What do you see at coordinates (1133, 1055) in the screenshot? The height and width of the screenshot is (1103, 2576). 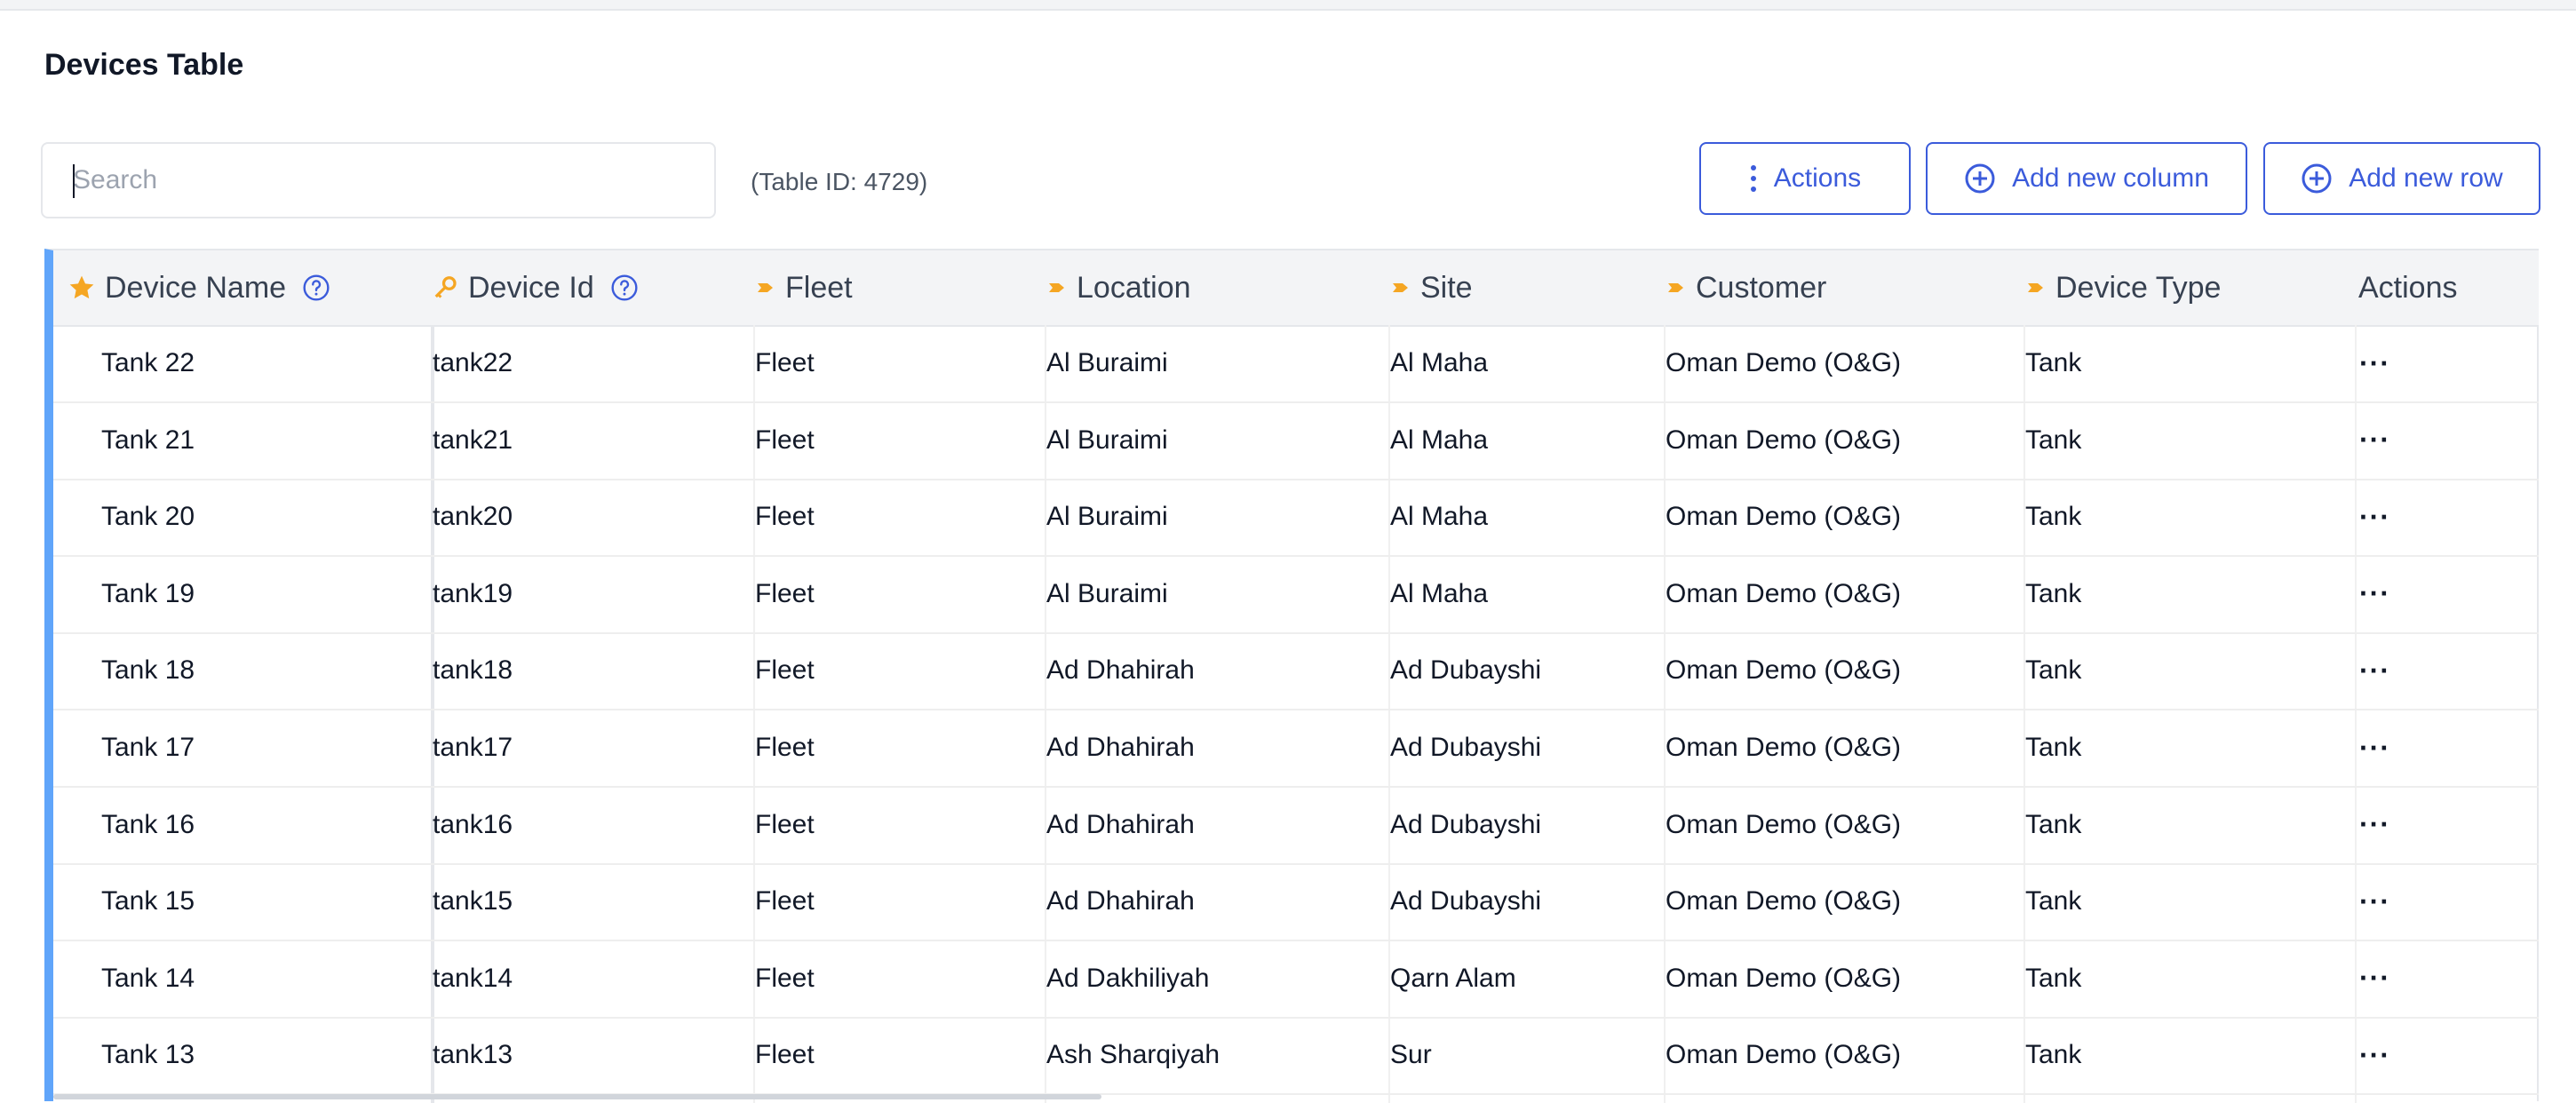 I see `cell-location: Ash Sharqiyah` at bounding box center [1133, 1055].